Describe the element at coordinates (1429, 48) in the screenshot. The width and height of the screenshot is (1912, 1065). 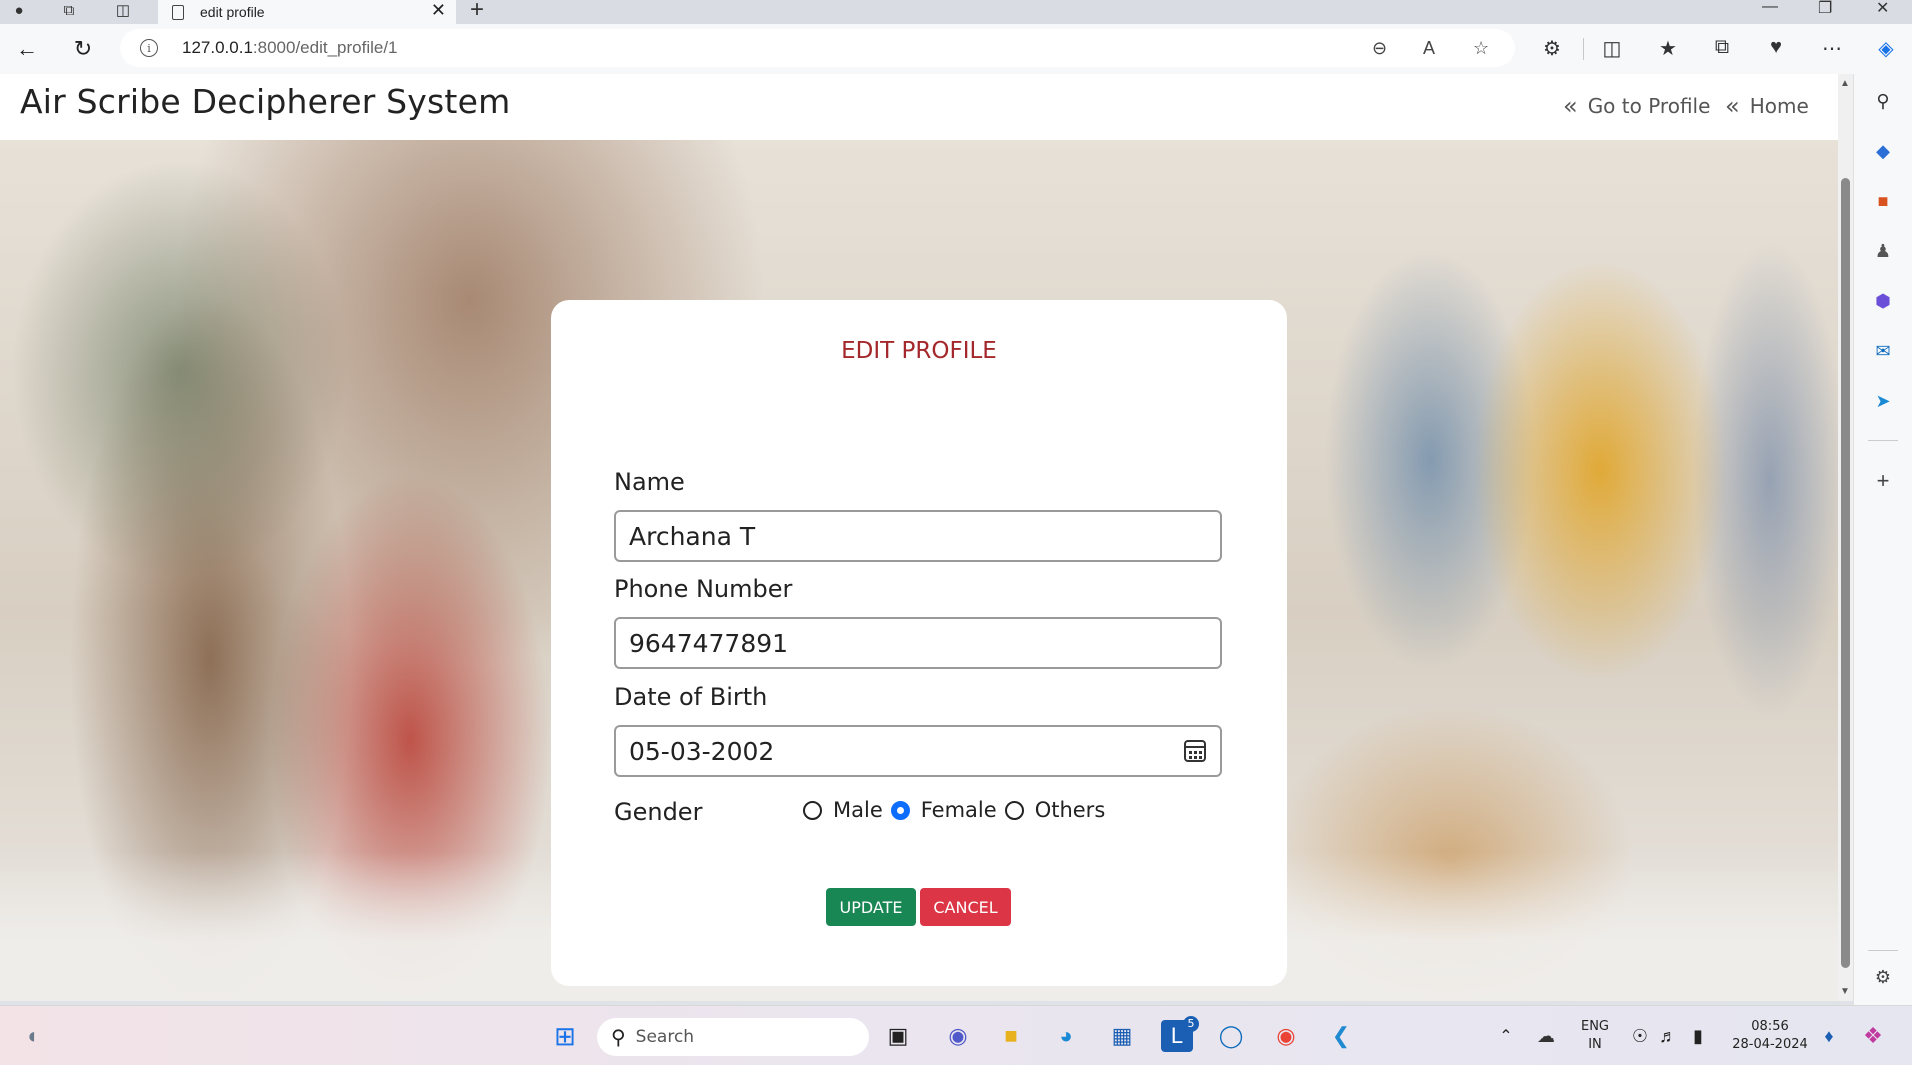
I see `read-aloud-icon: A` at that location.